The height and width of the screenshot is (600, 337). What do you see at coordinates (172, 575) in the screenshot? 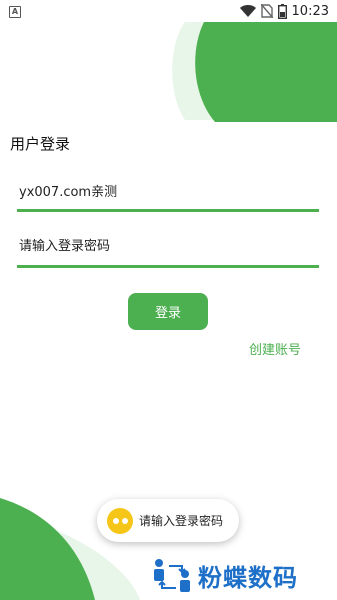
I see `transfer-users-icon` at bounding box center [172, 575].